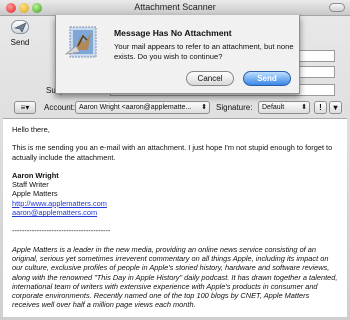 The image size is (350, 320). I want to click on signature-url-link: http://www.applematters.com, so click(175, 203).